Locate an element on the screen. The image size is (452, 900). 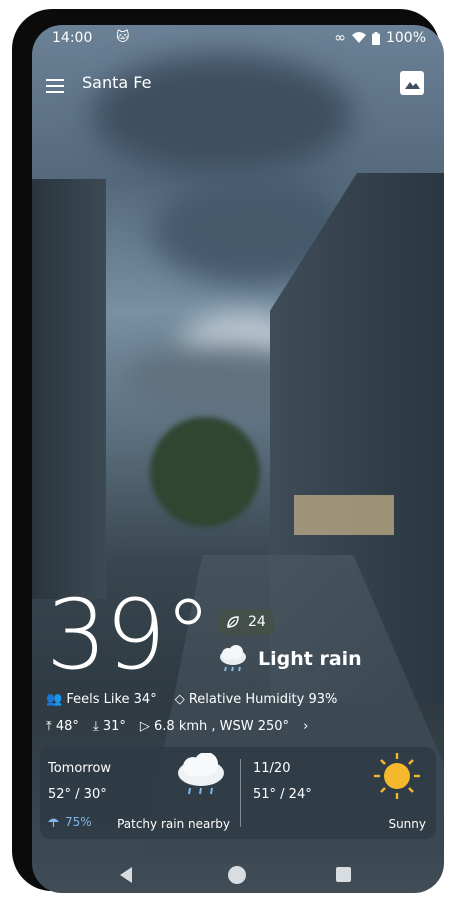
feels-like: 👥 Feels Like 34° is located at coordinates (101, 699).